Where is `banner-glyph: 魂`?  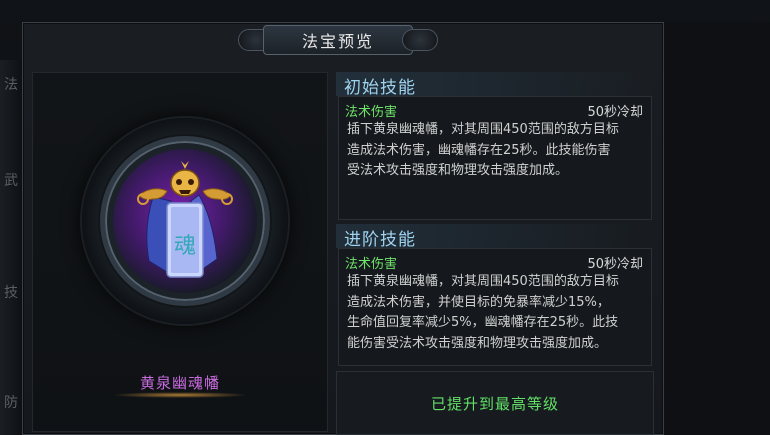 banner-glyph: 魂 is located at coordinates (185, 246).